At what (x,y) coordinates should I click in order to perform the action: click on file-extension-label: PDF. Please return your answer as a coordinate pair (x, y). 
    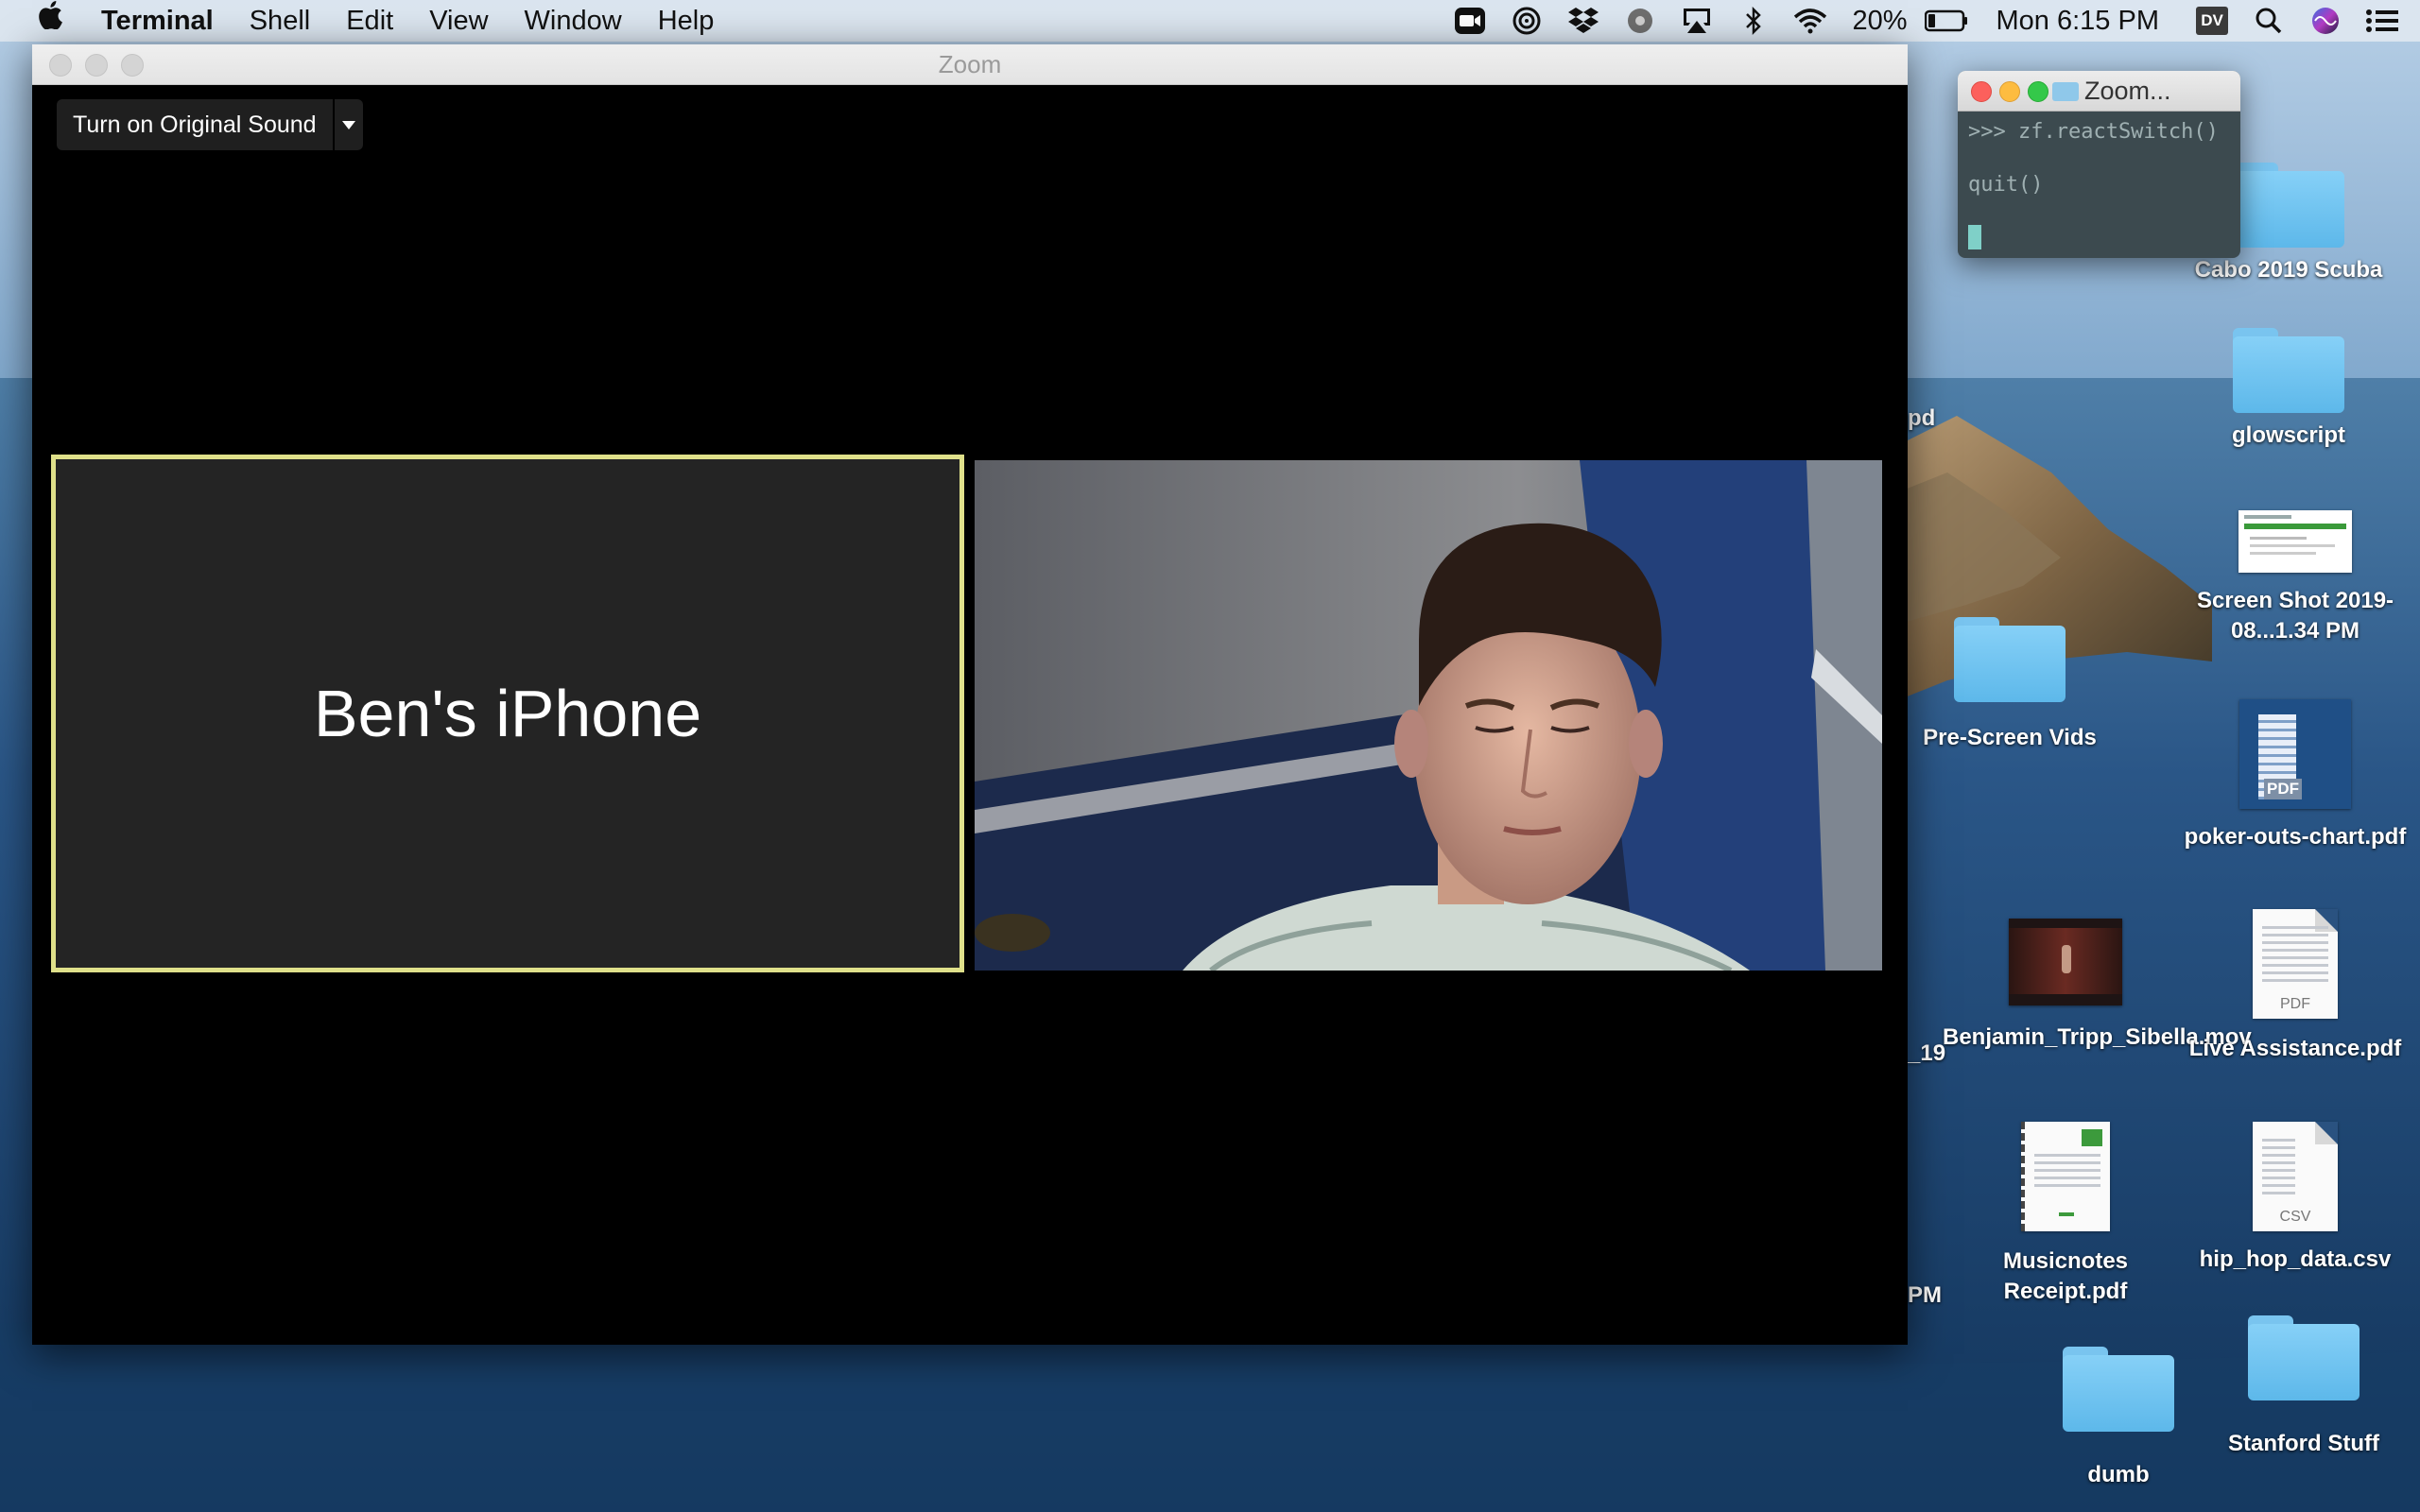
    Looking at the image, I should click on (2295, 1004).